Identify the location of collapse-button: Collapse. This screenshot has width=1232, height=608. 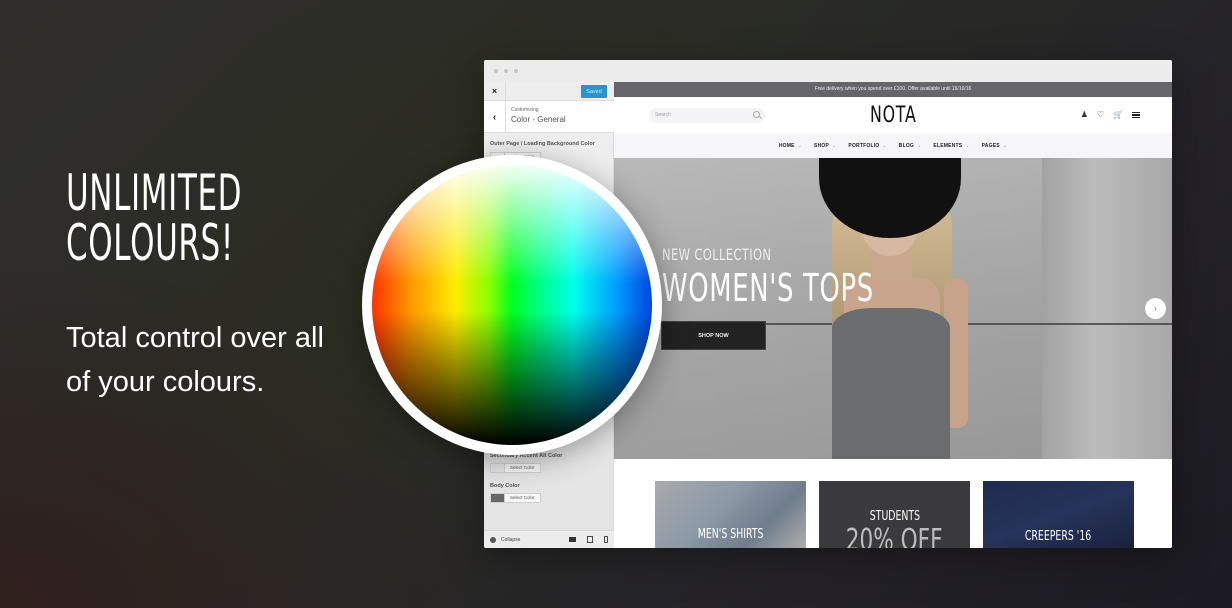
(510, 540).